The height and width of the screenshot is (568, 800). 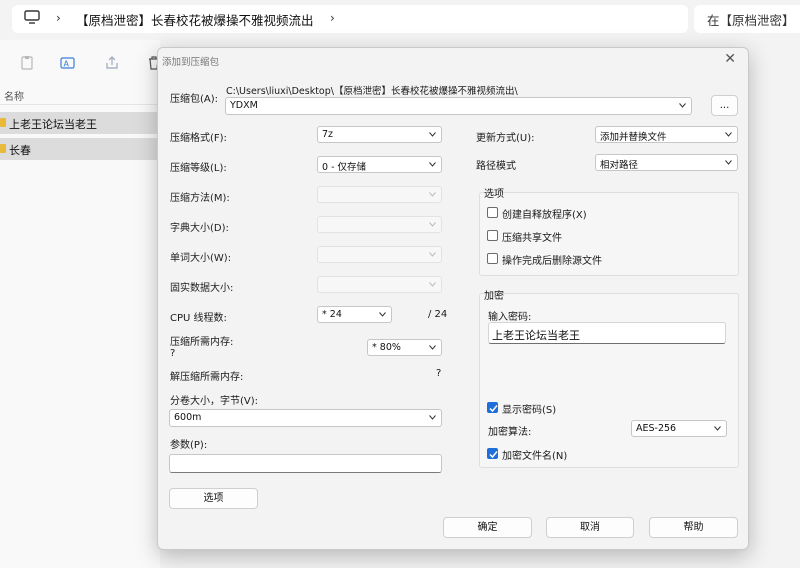 I want to click on sfx-checkbox, so click(x=492, y=212).